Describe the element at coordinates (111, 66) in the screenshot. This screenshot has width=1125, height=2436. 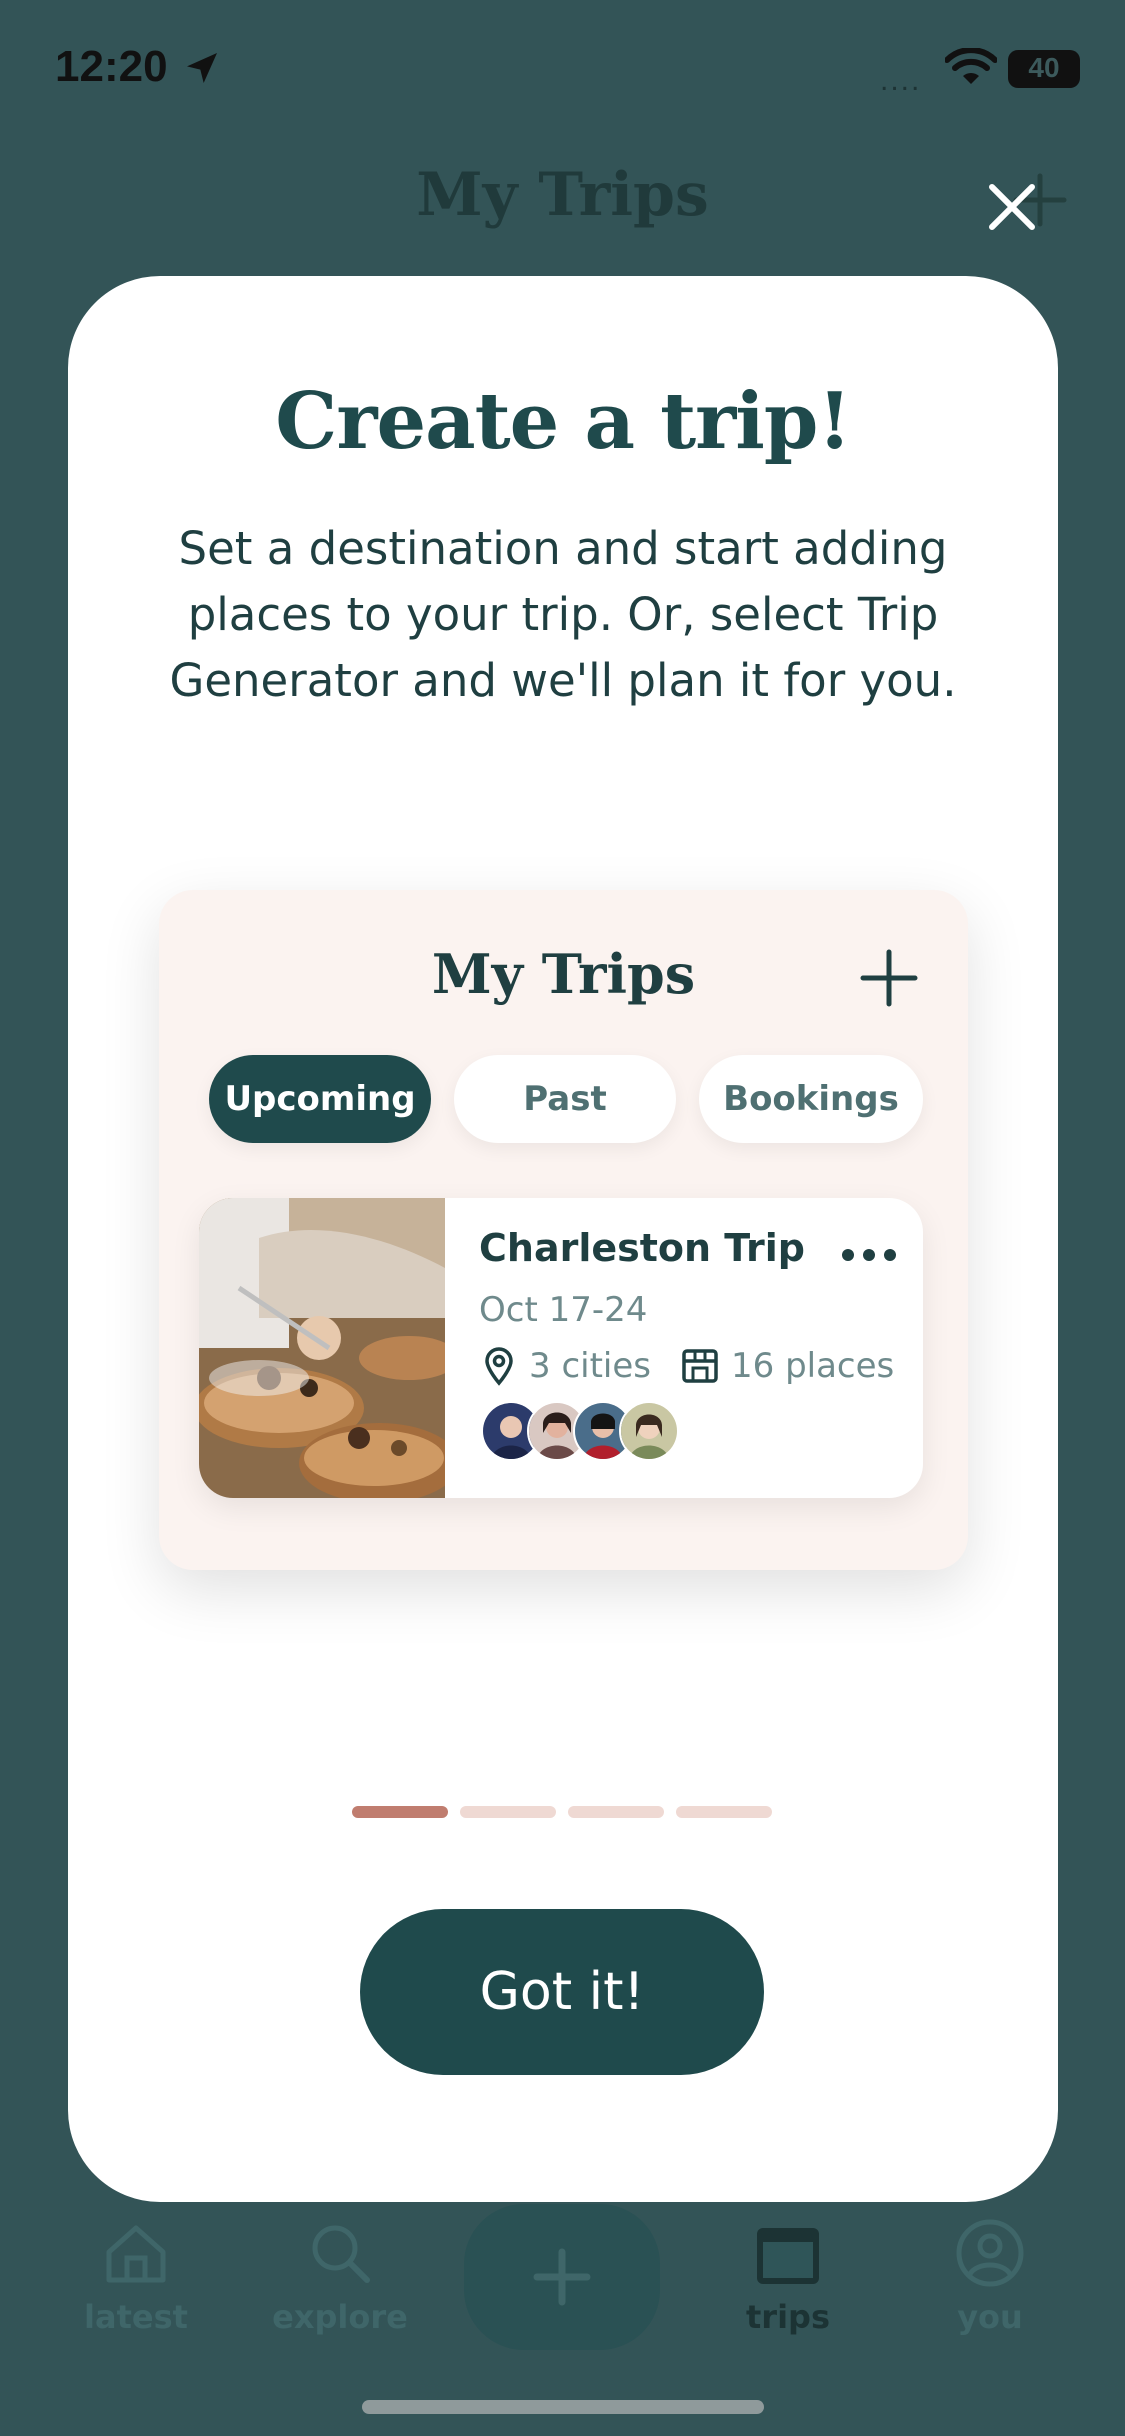
I see `status-time: 12:20` at that location.